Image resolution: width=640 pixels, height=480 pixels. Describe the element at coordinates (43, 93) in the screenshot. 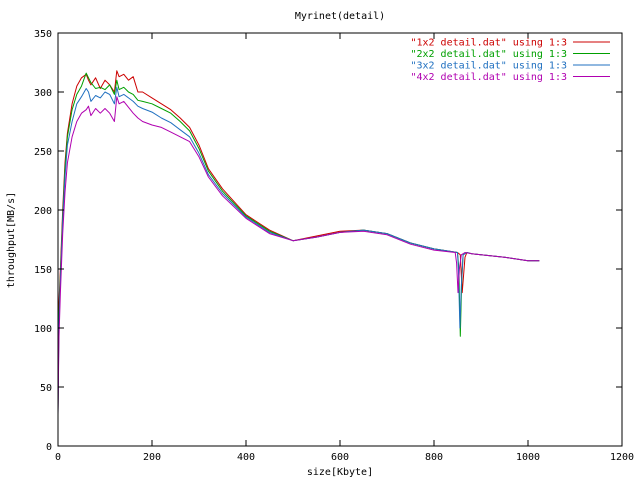

I see `y-tick-label: 300` at that location.